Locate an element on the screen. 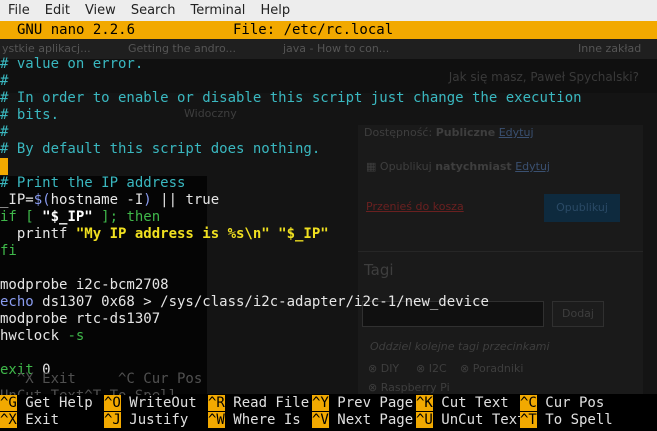 Image resolution: width=657 pixels, height=431 pixels. shortcut-label: To Spell is located at coordinates (574, 420).